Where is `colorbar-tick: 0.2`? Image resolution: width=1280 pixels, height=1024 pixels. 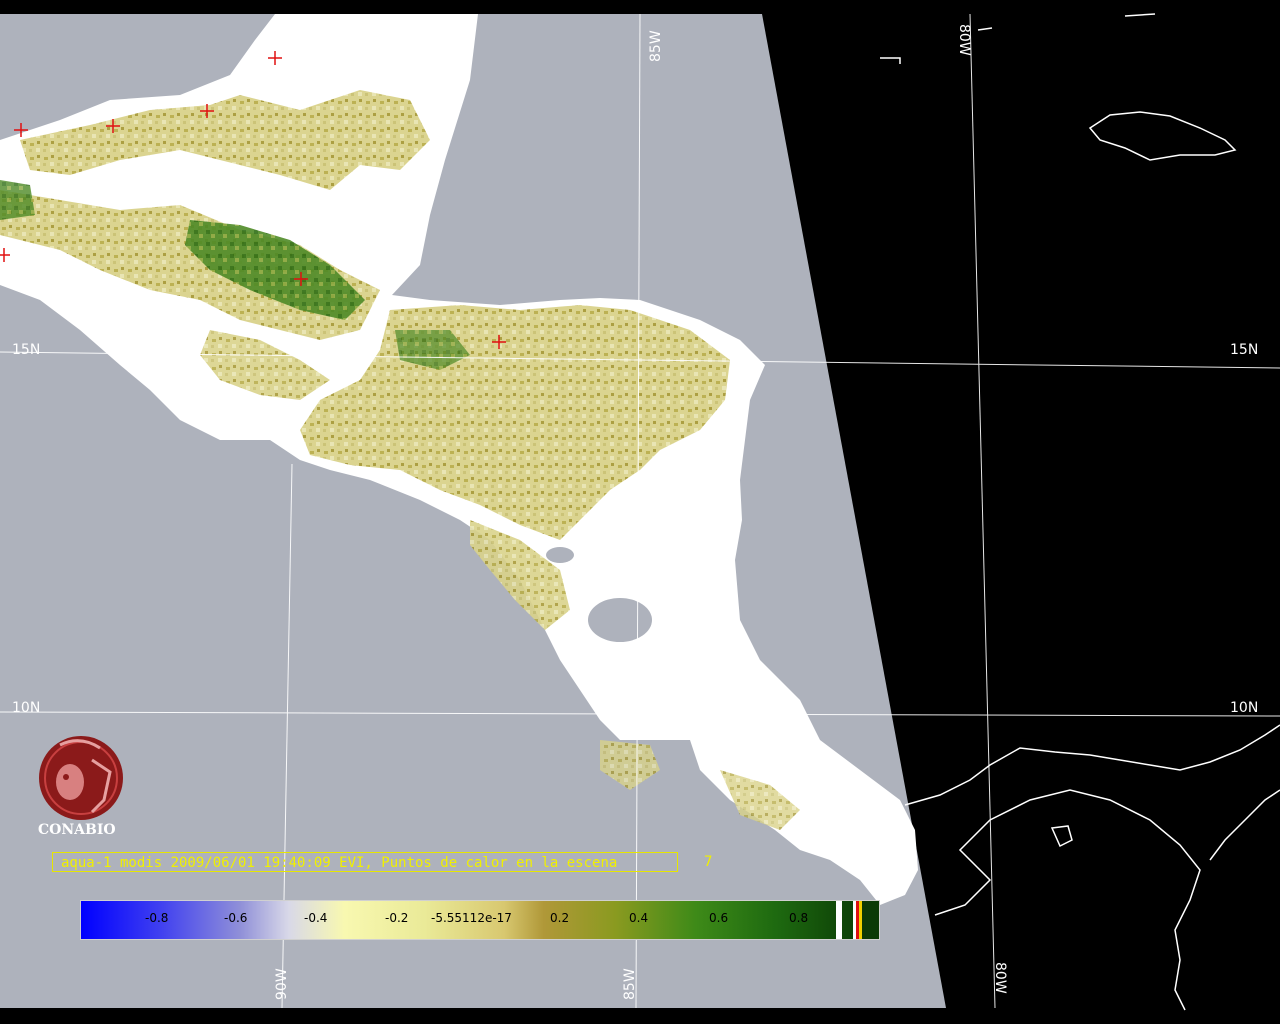
colorbar-tick: 0.2 is located at coordinates (560, 918).